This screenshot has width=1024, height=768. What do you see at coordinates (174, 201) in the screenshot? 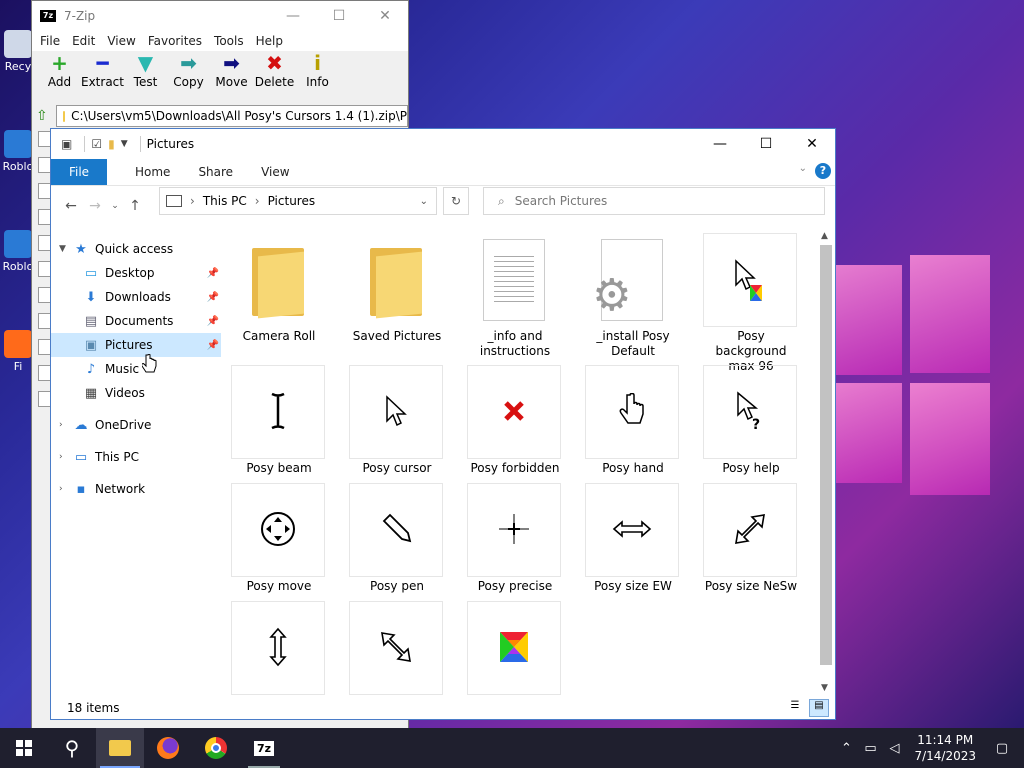
I see `this-pc-icon` at bounding box center [174, 201].